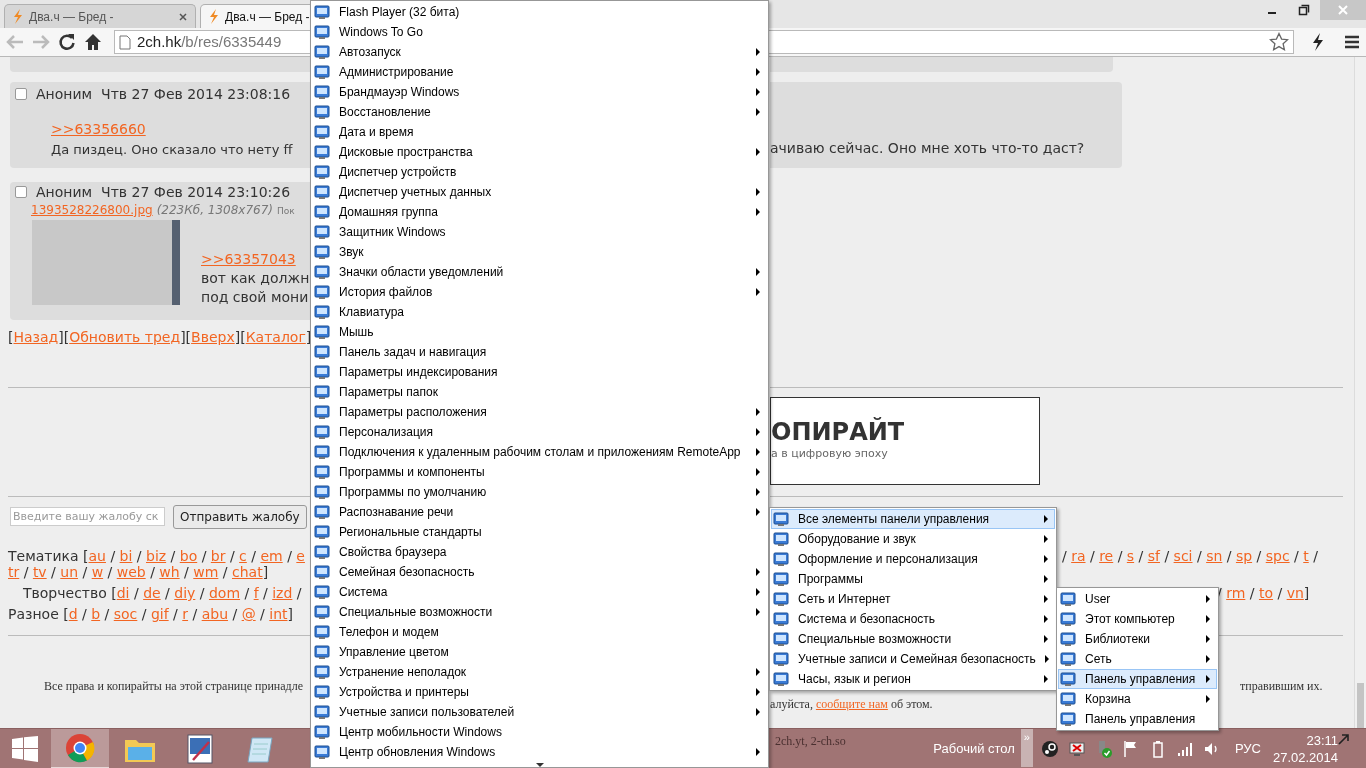  I want to click on post-text: Да пиздец. Оно сказало что нету ff, so click(172, 149).